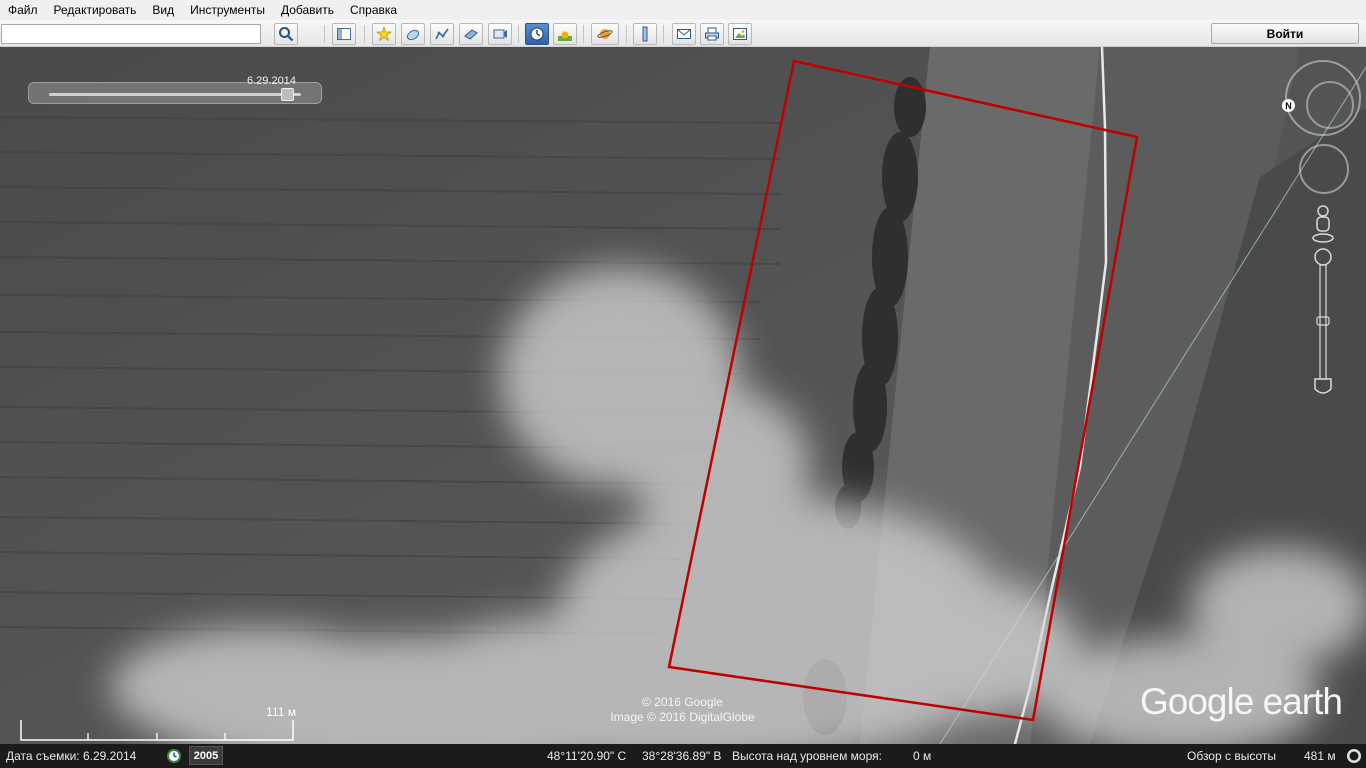 This screenshot has height=768, width=1366. I want to click on menu-edit: Редактировать, so click(95, 10).